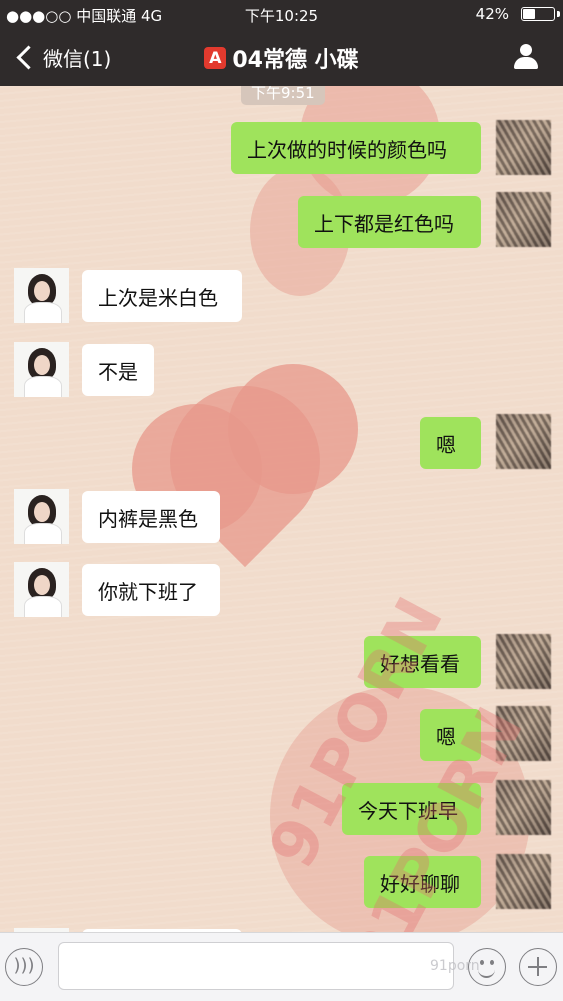  What do you see at coordinates (118, 370) in the screenshot?
I see `message-bubble: 不是` at bounding box center [118, 370].